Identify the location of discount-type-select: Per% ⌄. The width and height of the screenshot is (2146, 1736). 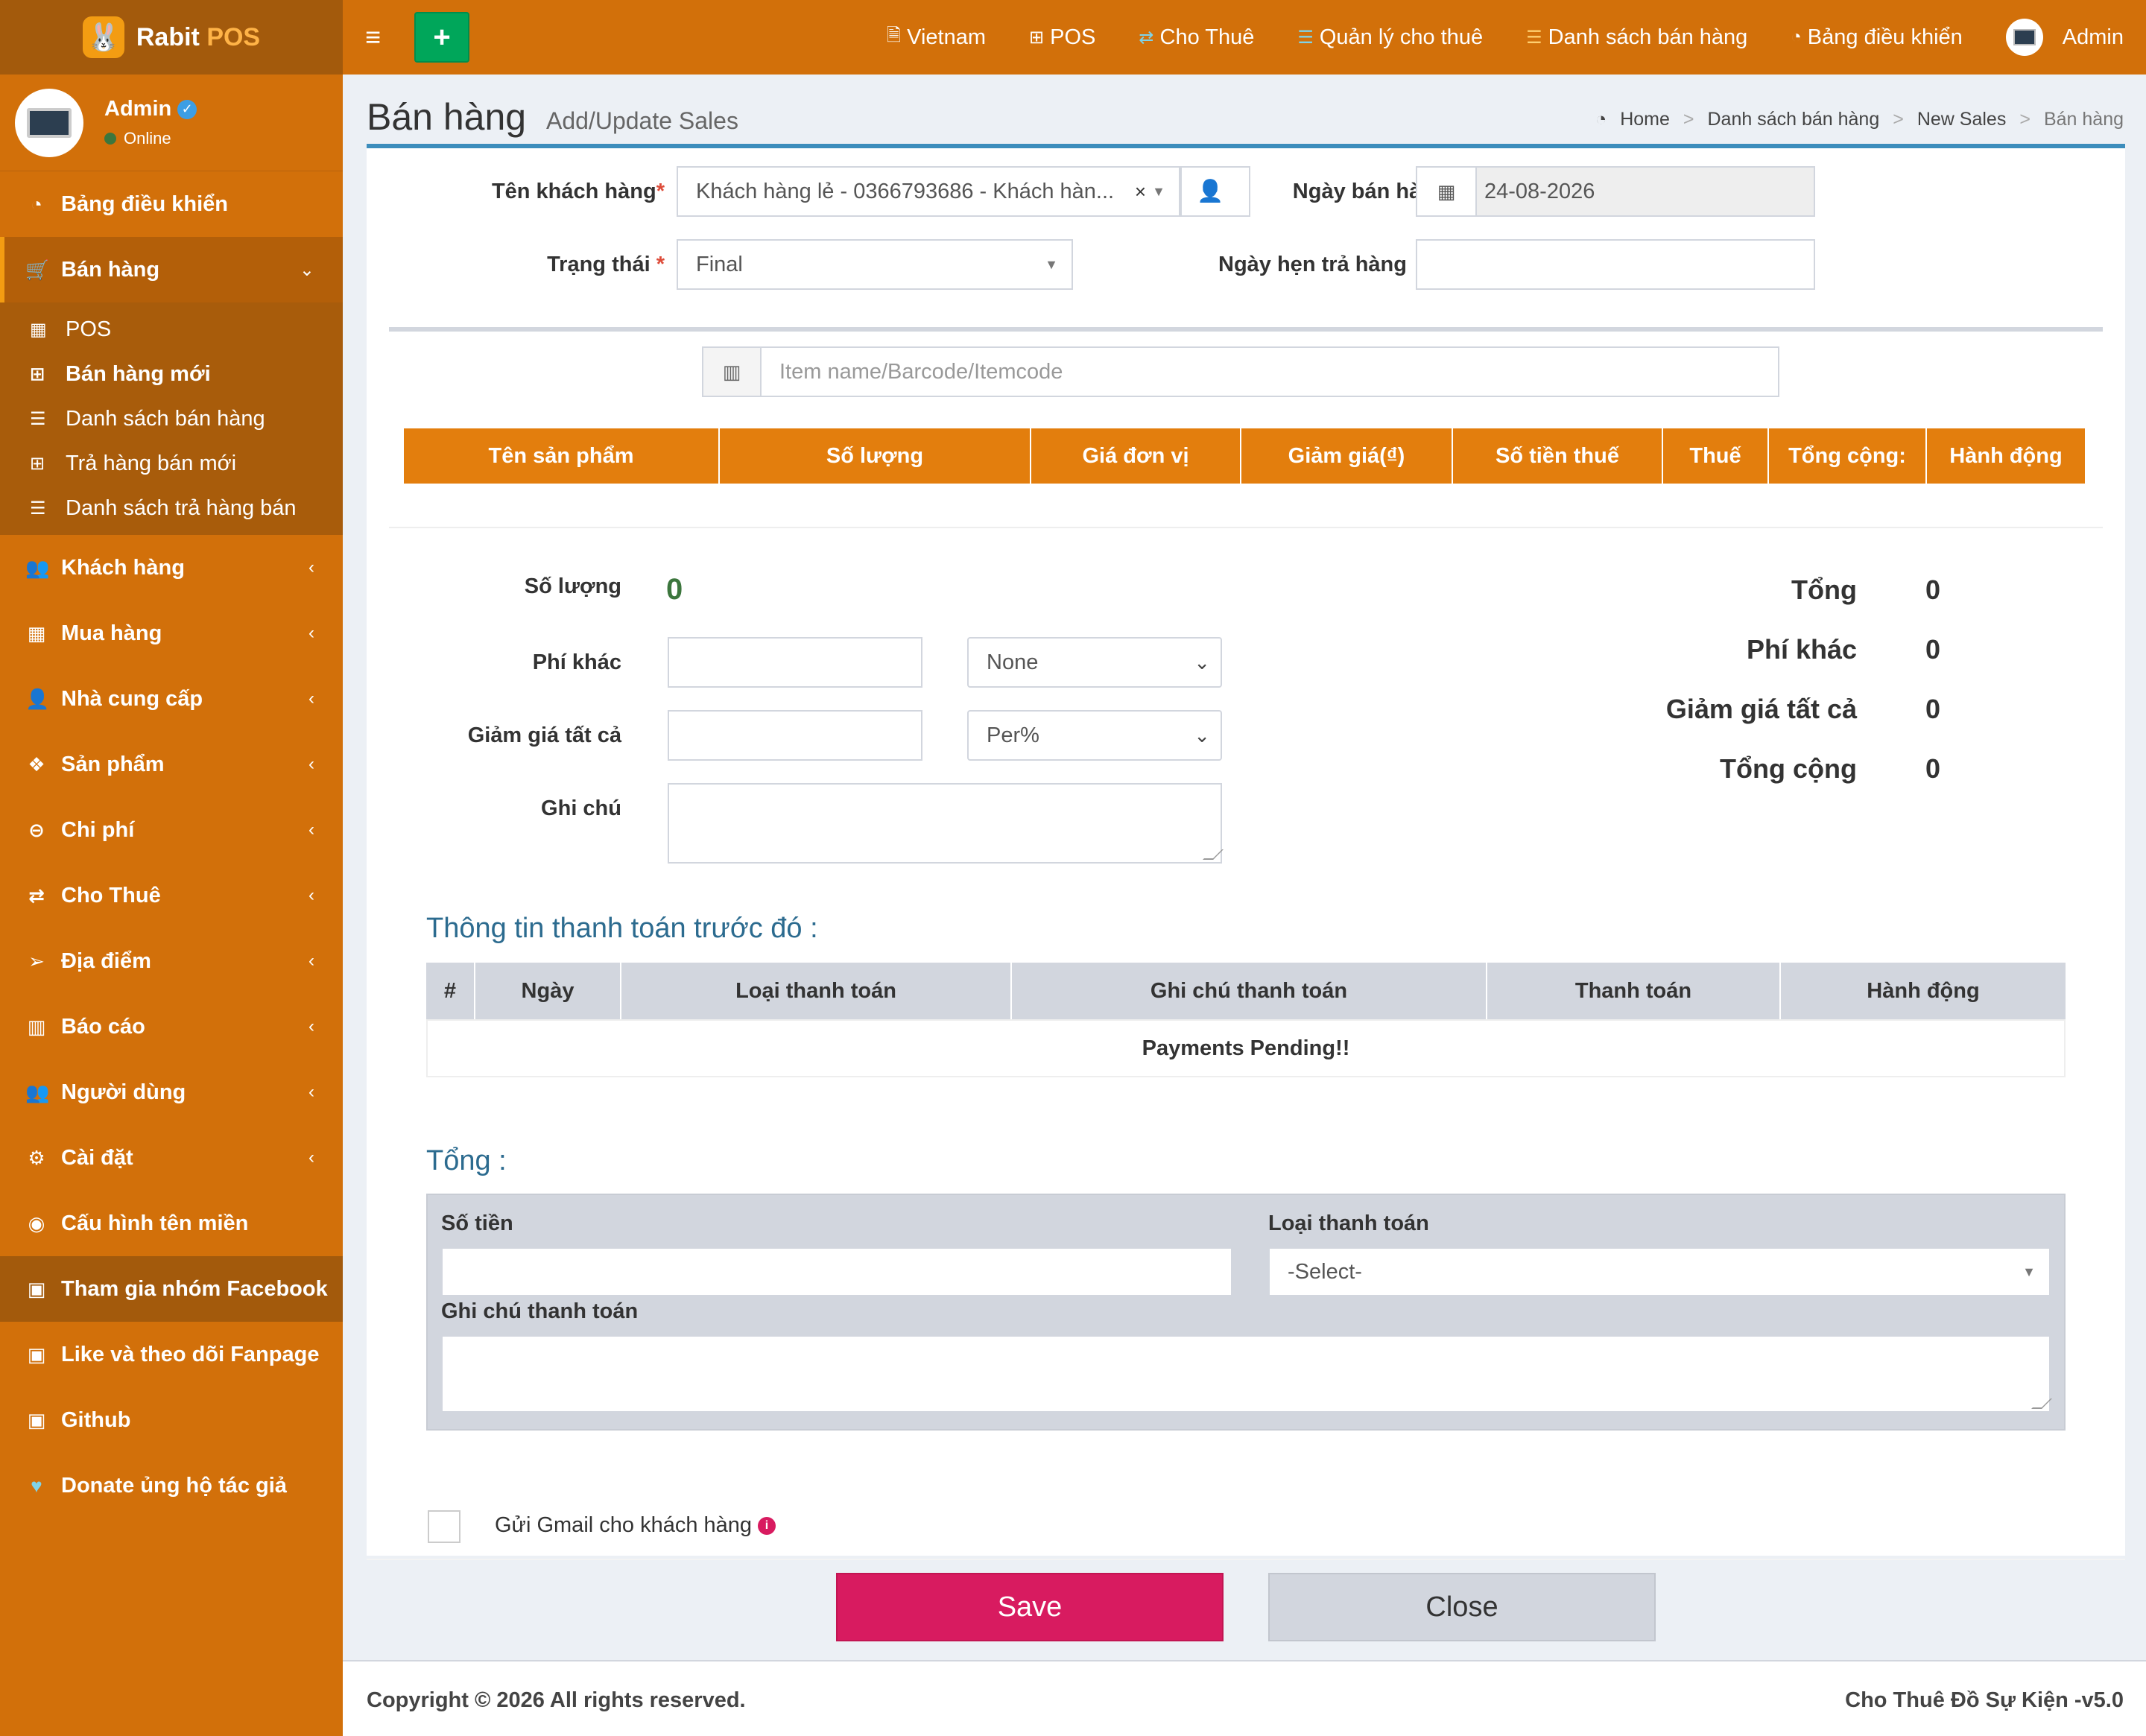
(1094, 735).